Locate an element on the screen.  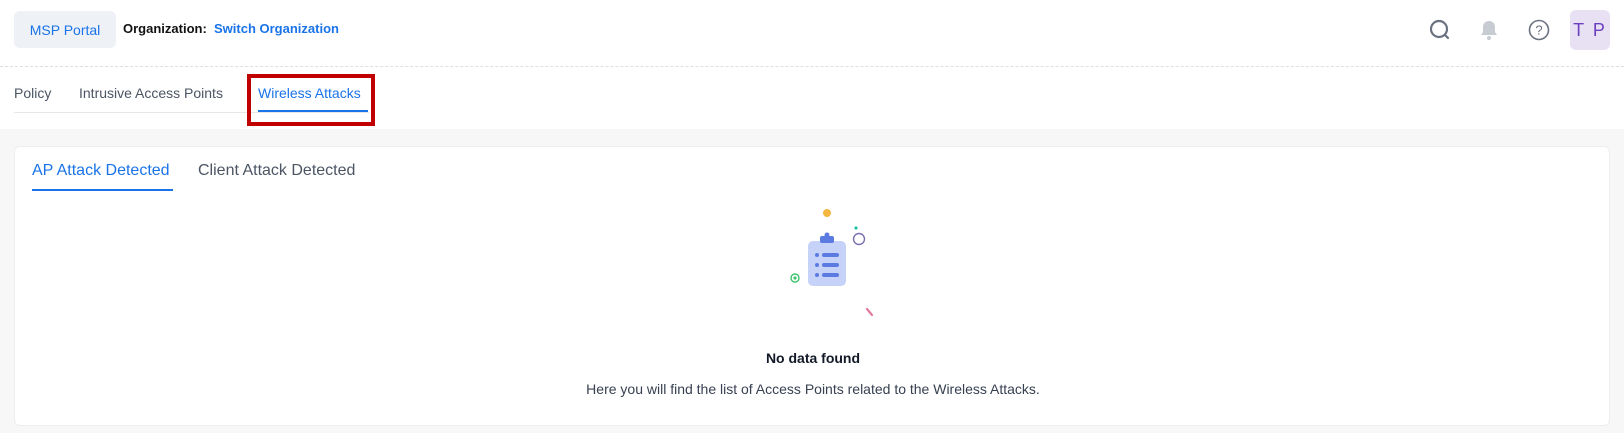
active-subtab-indicator is located at coordinates (102, 190).